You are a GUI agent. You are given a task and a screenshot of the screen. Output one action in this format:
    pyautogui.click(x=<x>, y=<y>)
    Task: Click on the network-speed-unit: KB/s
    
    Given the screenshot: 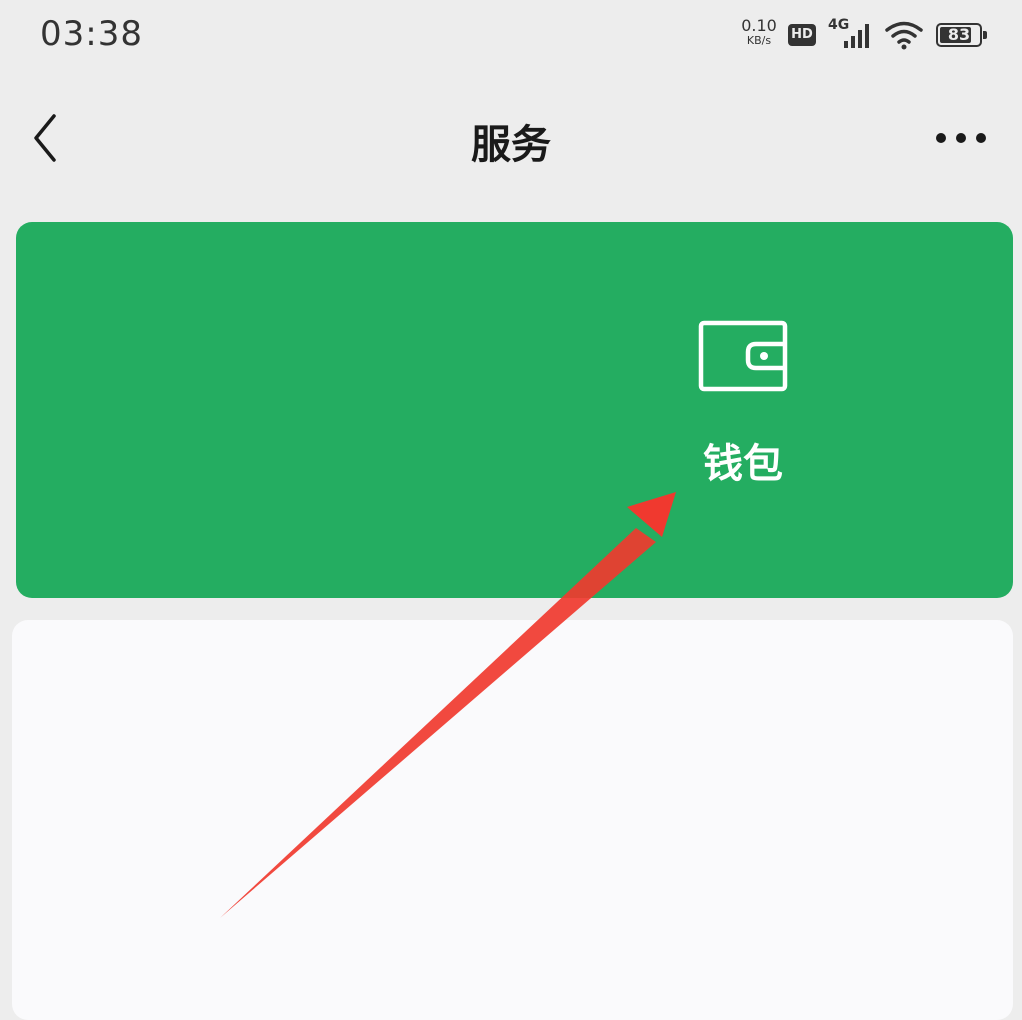 What is the action you would take?
    pyautogui.click(x=759, y=40)
    